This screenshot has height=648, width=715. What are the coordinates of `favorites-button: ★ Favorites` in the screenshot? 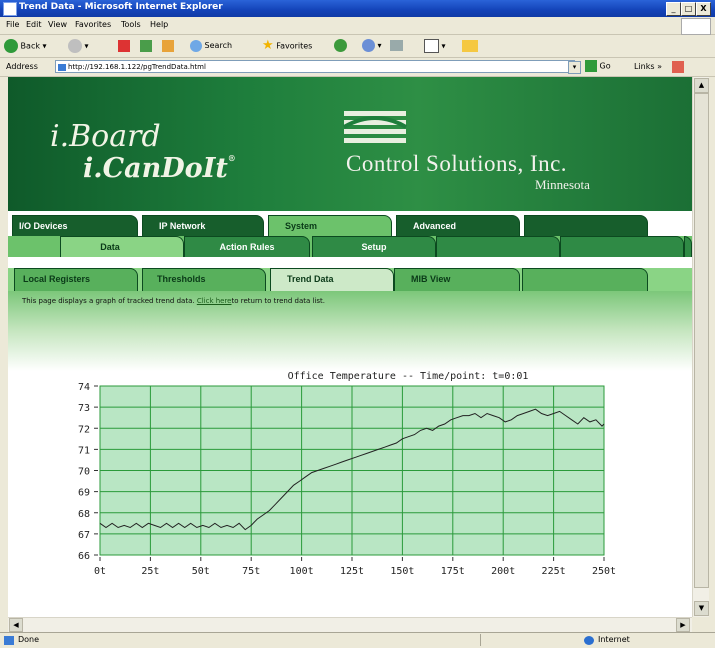 It's located at (287, 46).